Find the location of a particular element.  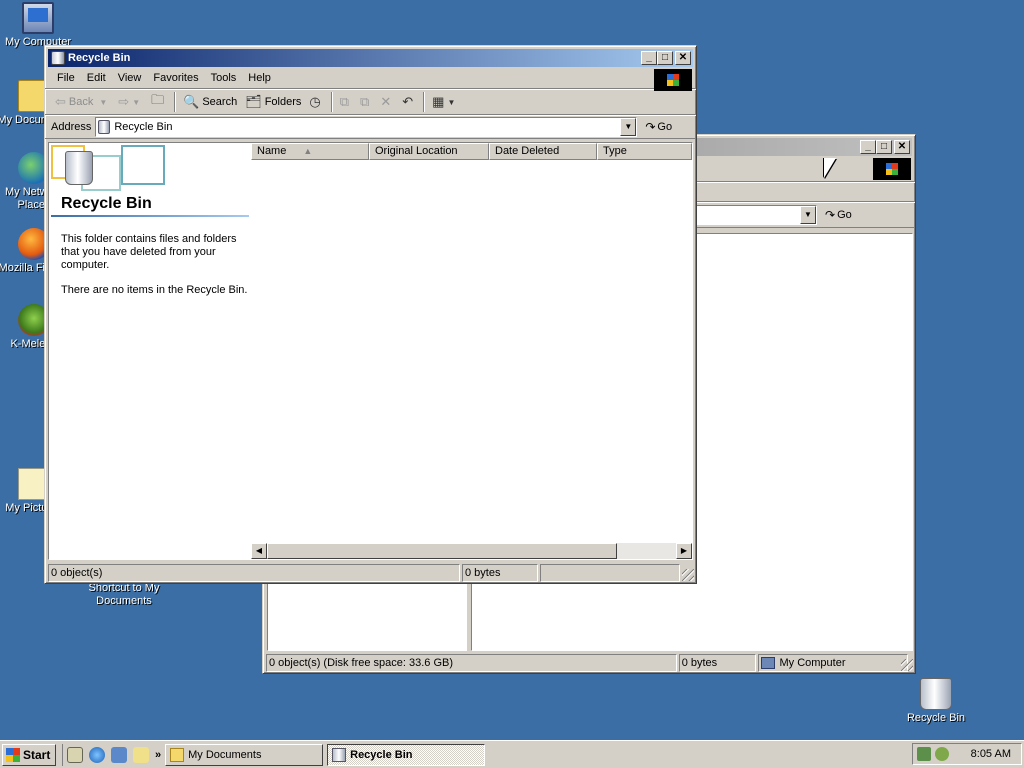

horizontal-scrollbar: ◀ ▶ is located at coordinates (471, 551).